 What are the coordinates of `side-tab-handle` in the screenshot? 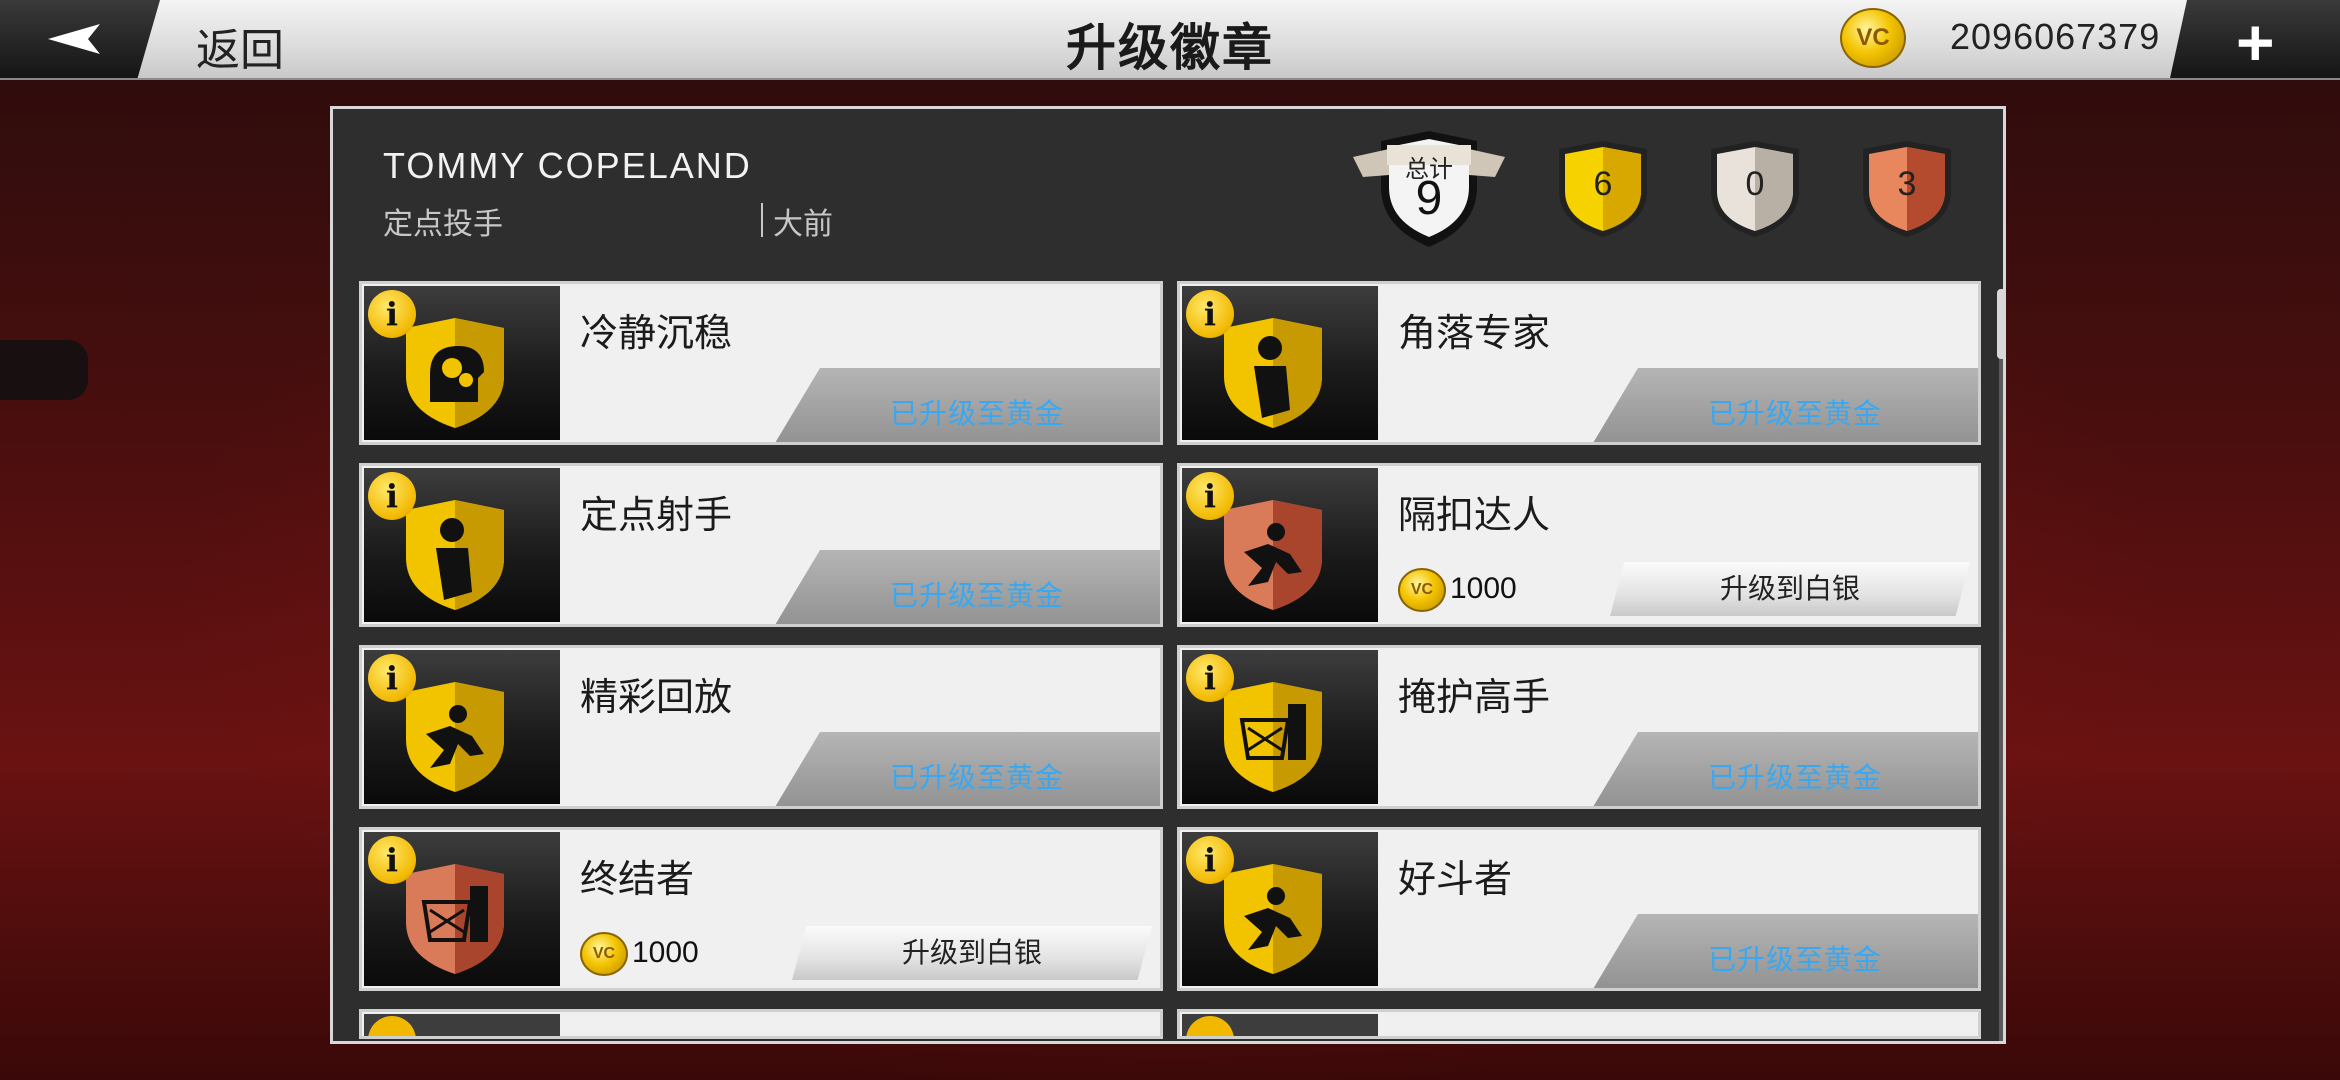 It's located at (44, 370).